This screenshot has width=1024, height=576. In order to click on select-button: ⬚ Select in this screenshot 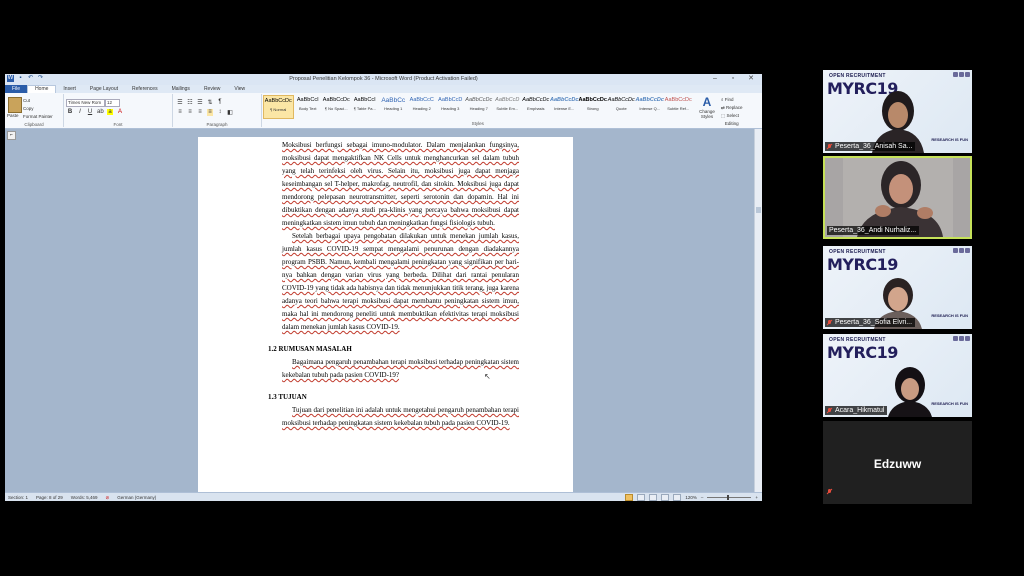, I will do `click(732, 116)`.